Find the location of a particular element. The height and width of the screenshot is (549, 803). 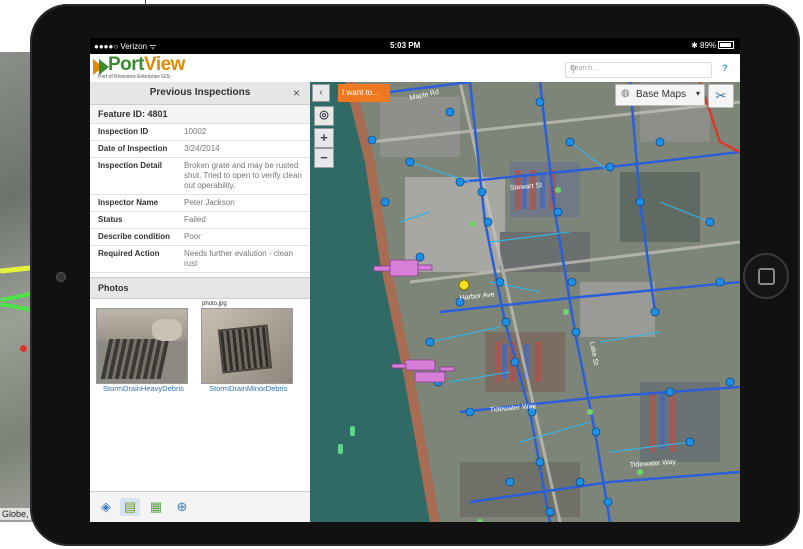

camera is located at coordinates (61, 277).